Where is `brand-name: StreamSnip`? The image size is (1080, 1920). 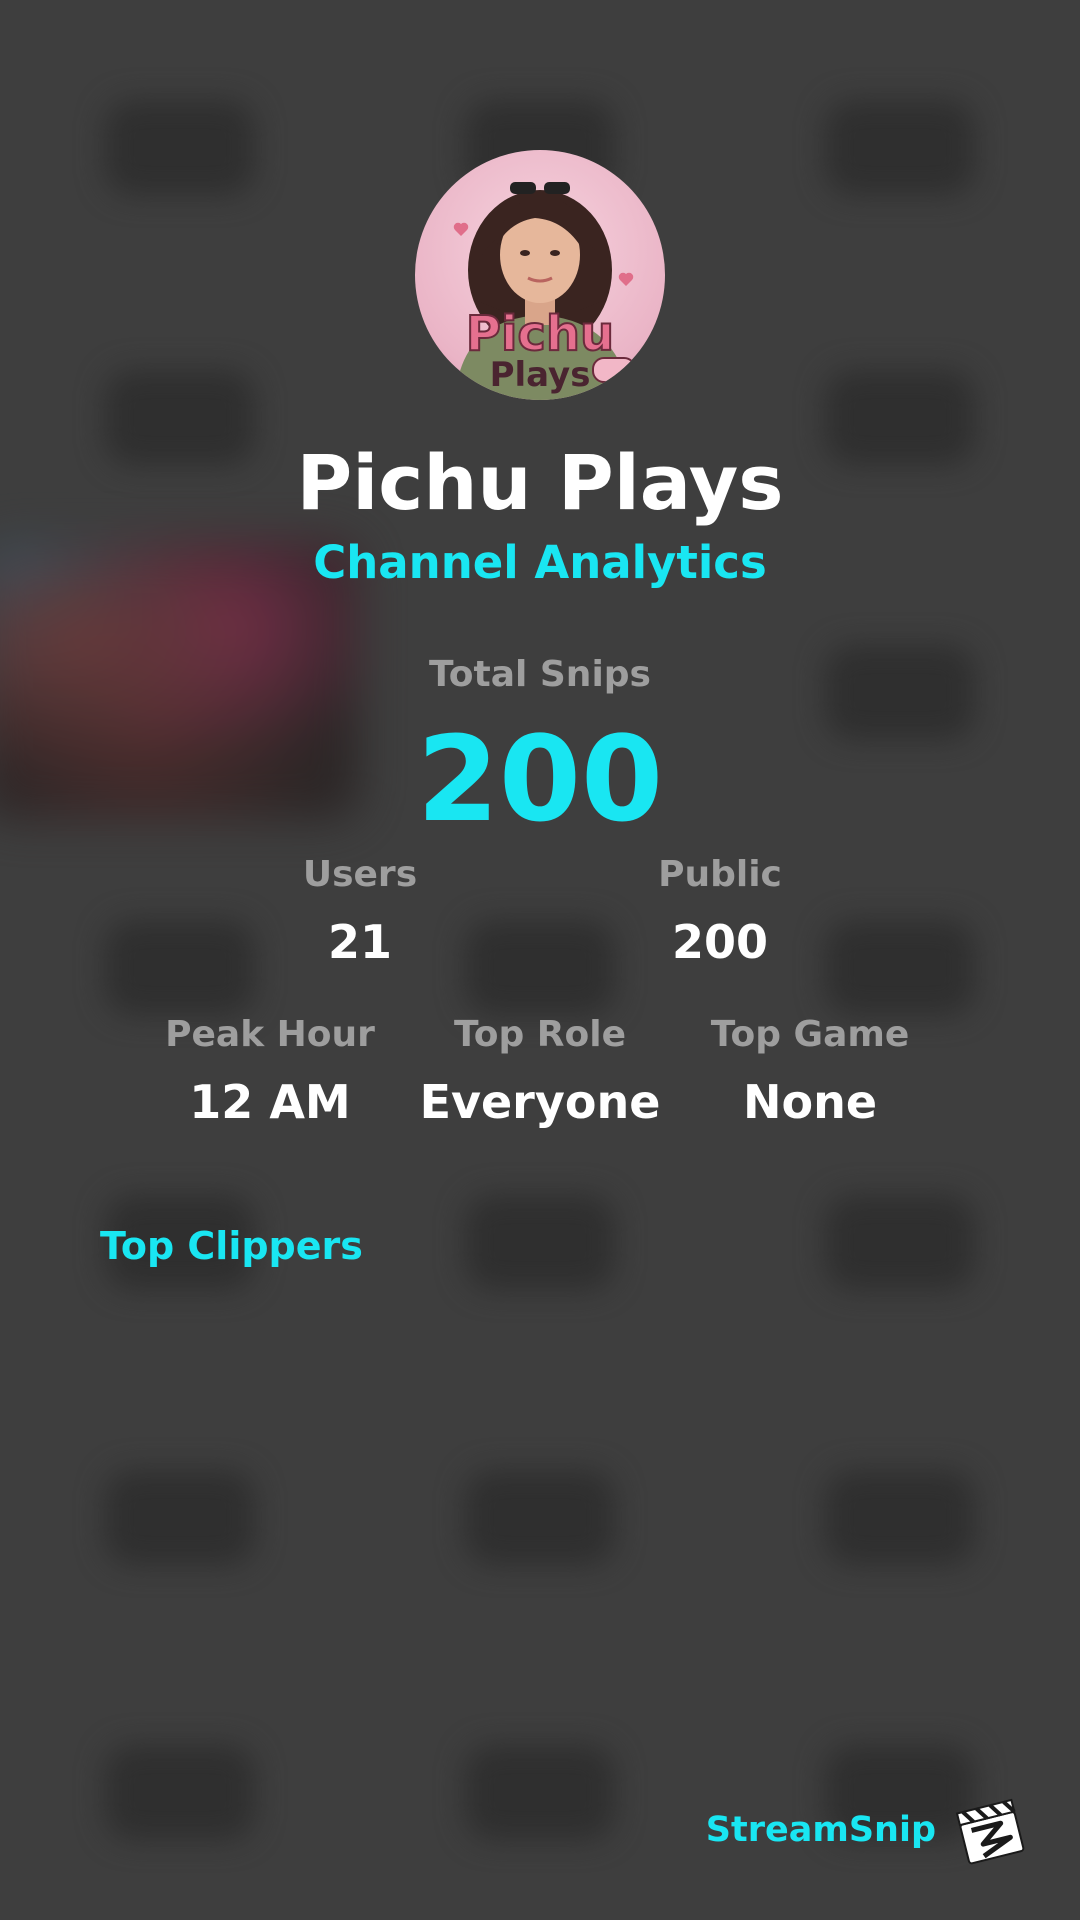
brand-name: StreamSnip is located at coordinates (820, 1830).